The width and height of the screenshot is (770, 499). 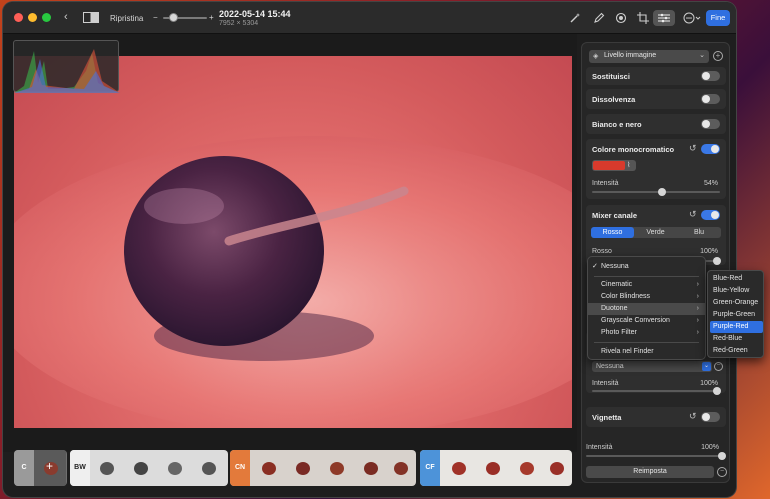 I want to click on filter-group-cn: CN, so click(x=323, y=468).